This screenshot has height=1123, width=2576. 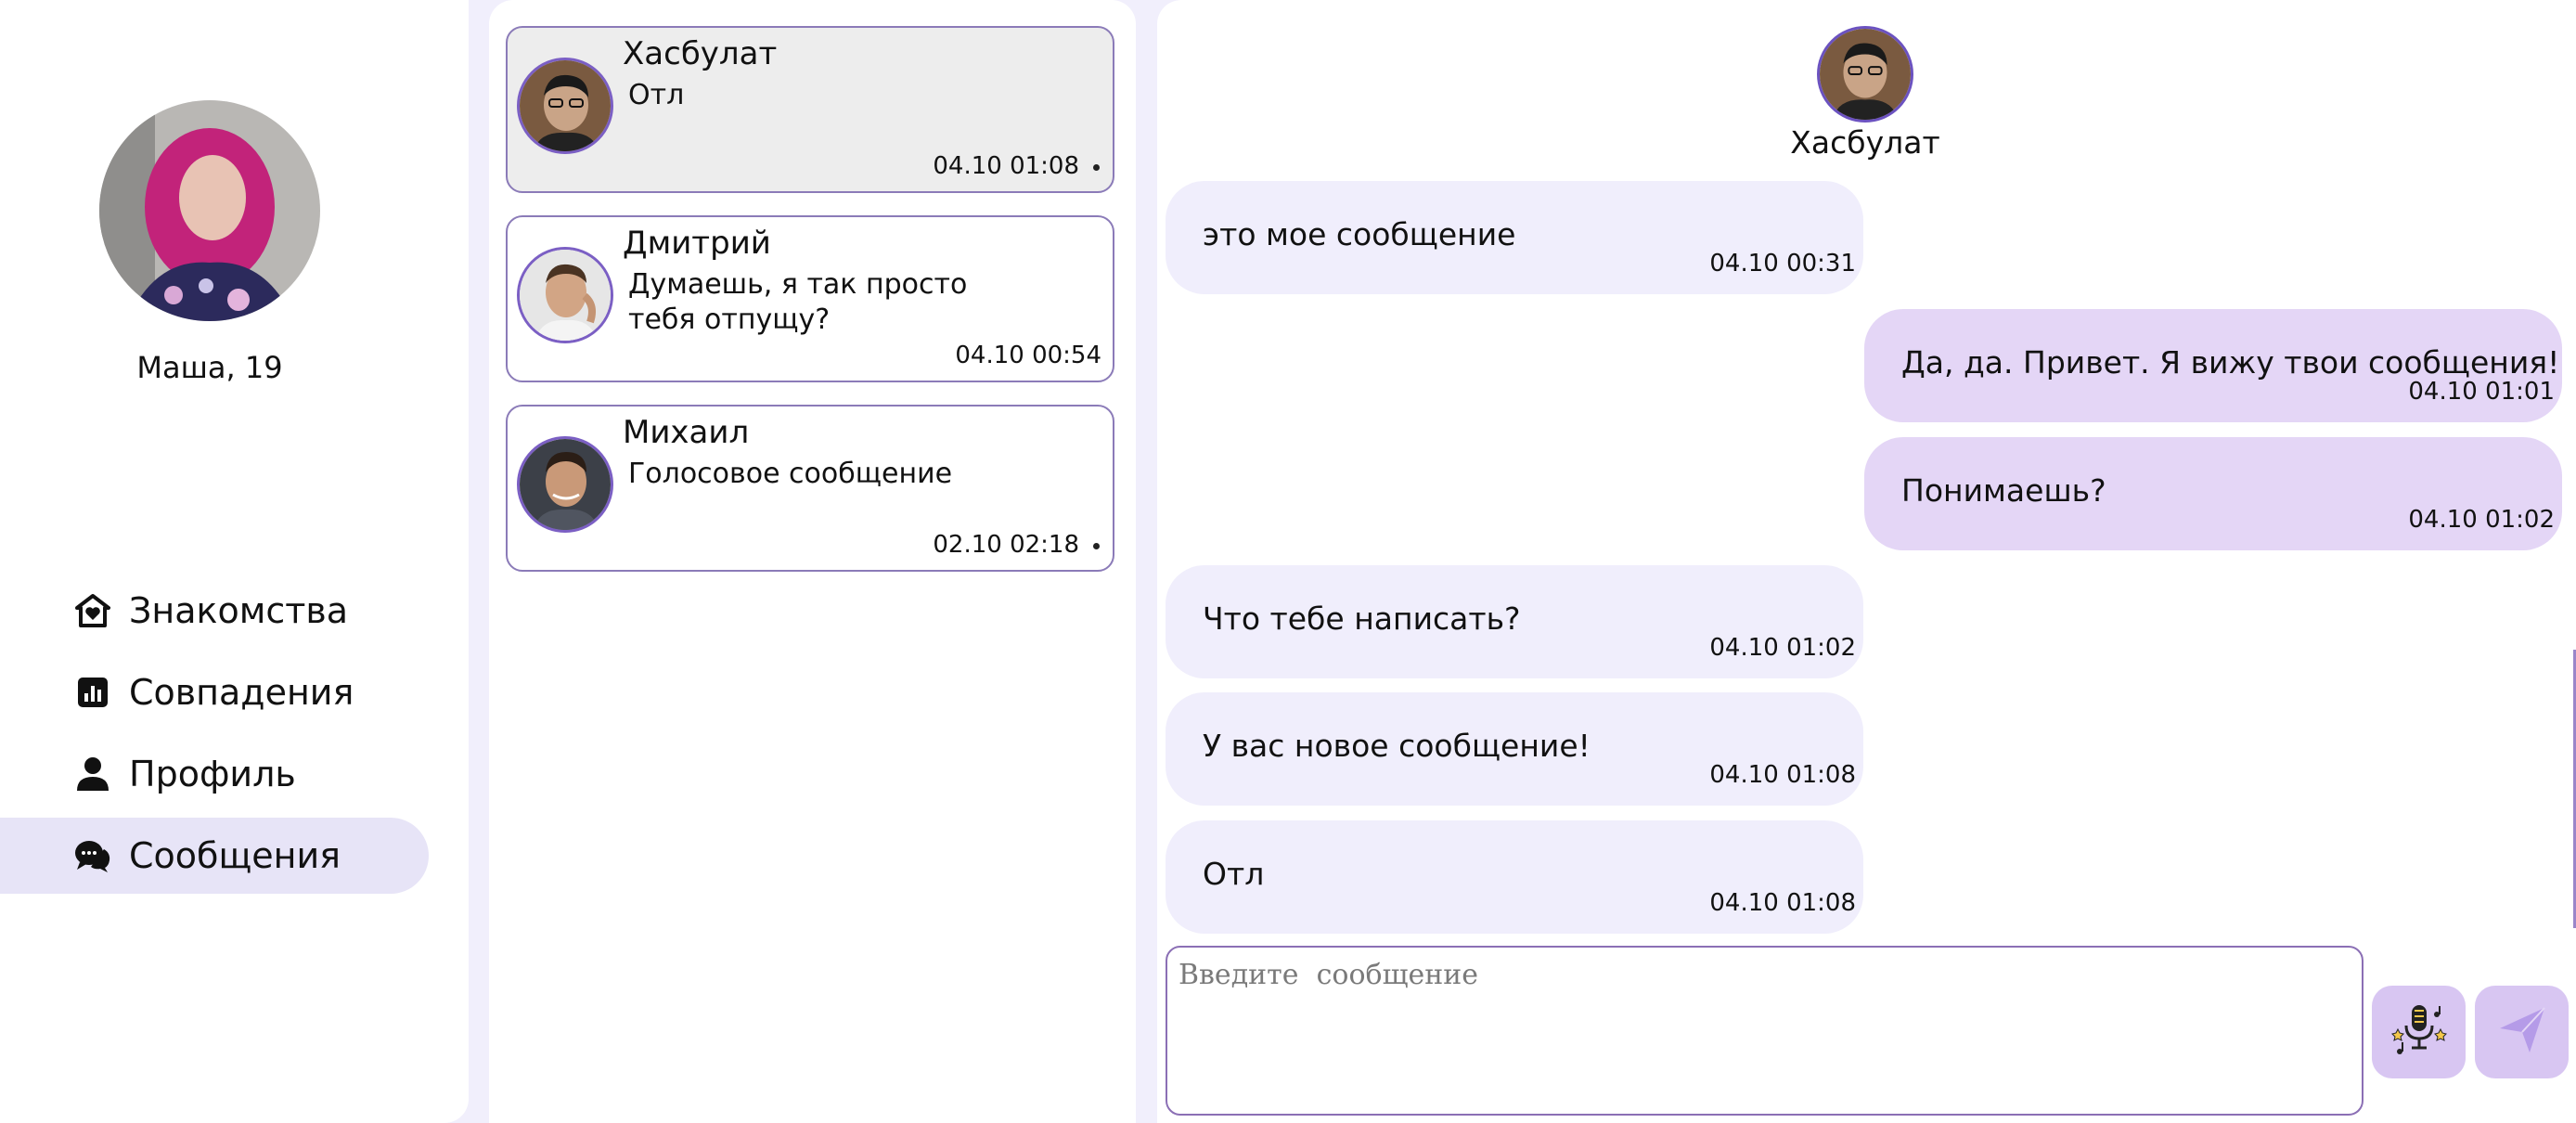 What do you see at coordinates (1234, 874) in the screenshot?
I see `message-text: Отл` at bounding box center [1234, 874].